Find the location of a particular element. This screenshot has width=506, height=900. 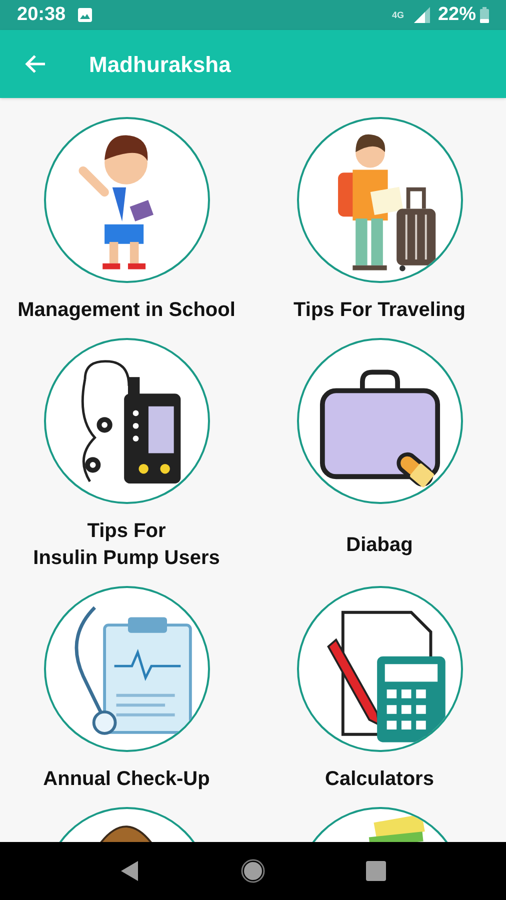

home-nav-icon is located at coordinates (252, 871).